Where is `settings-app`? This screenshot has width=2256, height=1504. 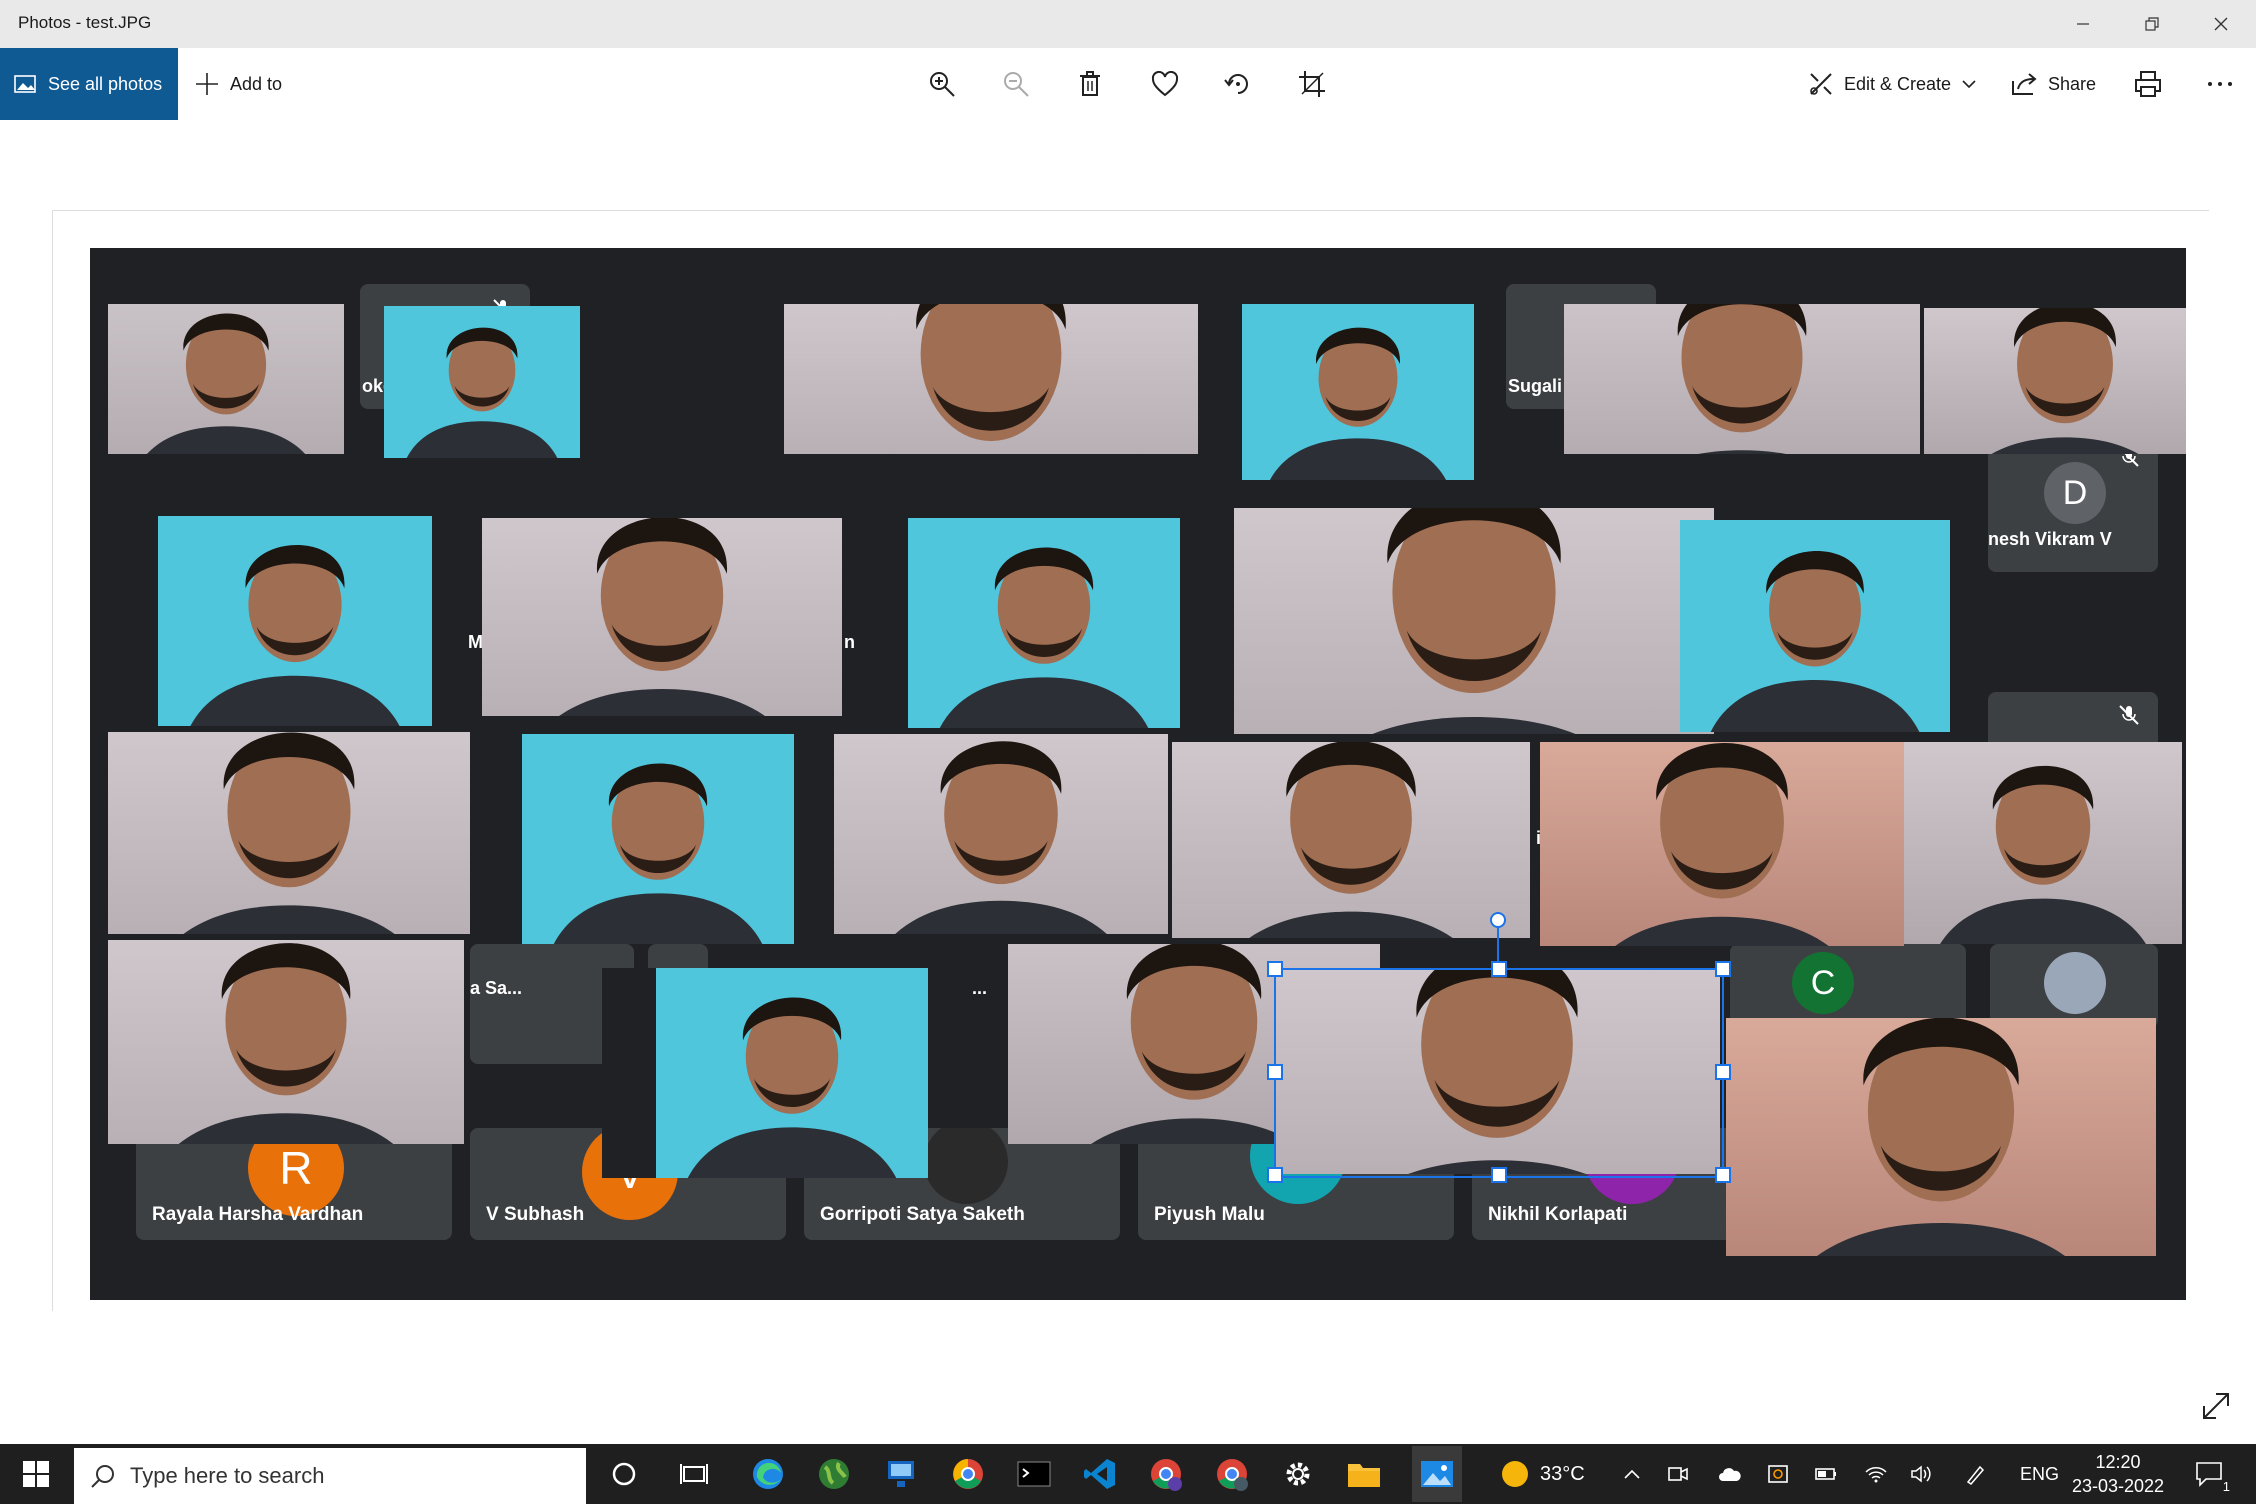 settings-app is located at coordinates (1298, 1474).